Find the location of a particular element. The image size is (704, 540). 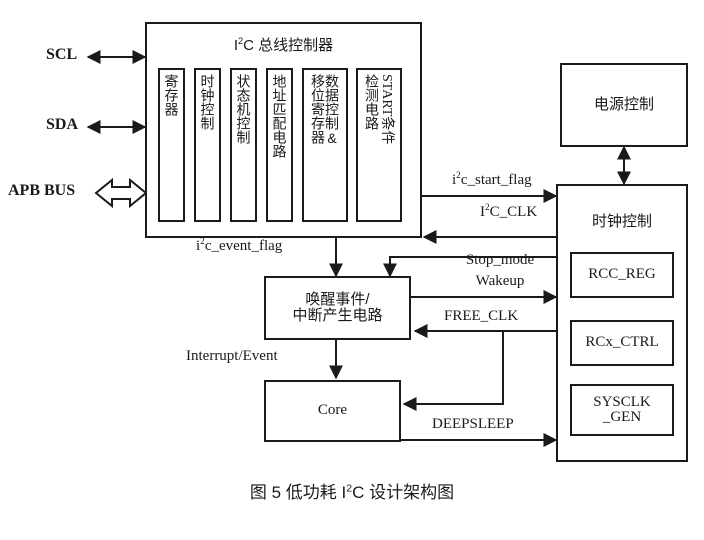

wire-freeclk-to-core is located at coordinates (453, 371).